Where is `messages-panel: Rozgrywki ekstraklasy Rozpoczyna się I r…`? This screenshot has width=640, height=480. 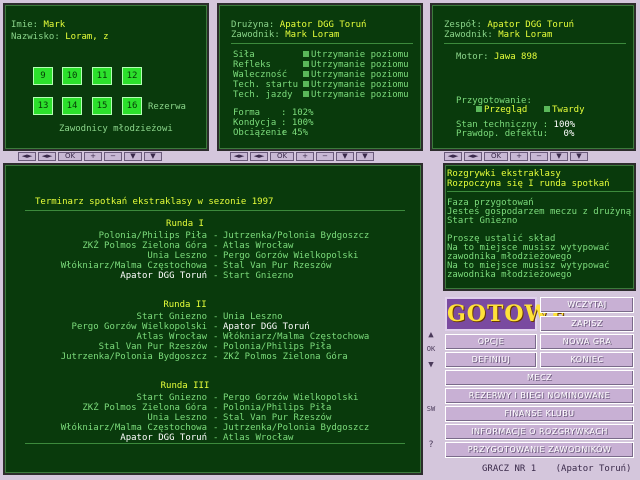
messages-panel: Rozgrywki ekstraklasy Rozpoczyna się I r… is located at coordinates (539, 227).